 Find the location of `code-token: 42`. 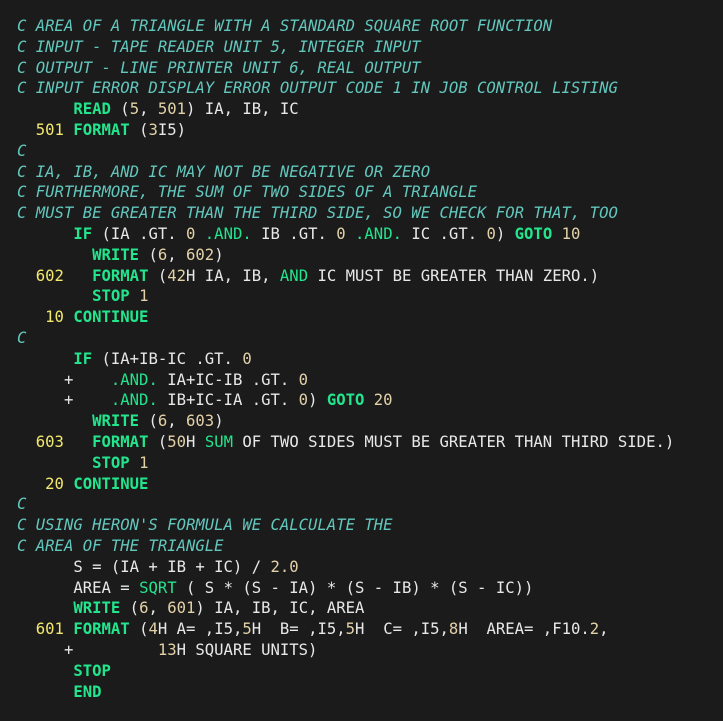

code-token: 42 is located at coordinates (177, 275).